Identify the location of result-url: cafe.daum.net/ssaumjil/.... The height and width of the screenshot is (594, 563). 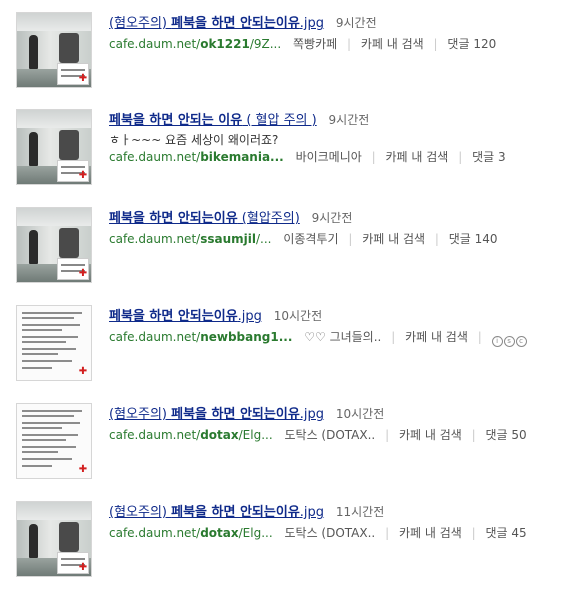
(190, 239).